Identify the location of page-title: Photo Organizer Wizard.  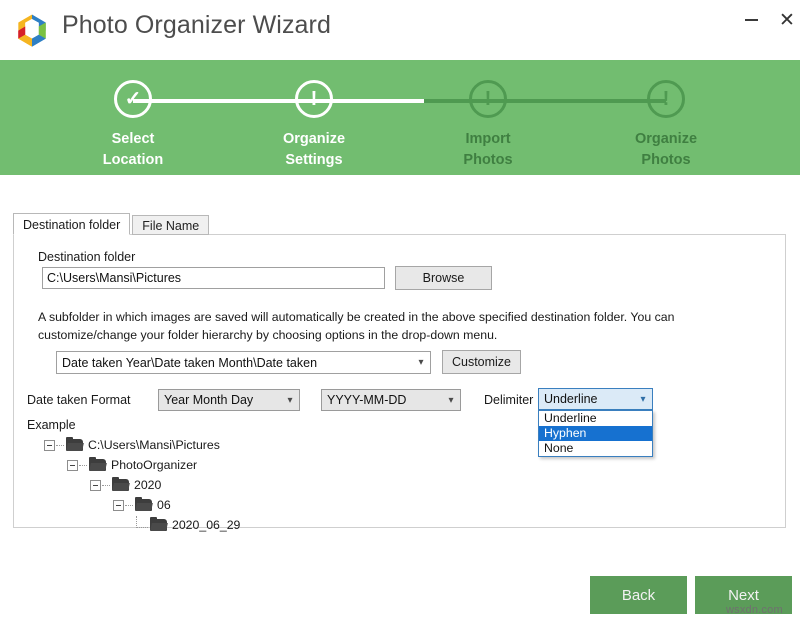
(196, 25).